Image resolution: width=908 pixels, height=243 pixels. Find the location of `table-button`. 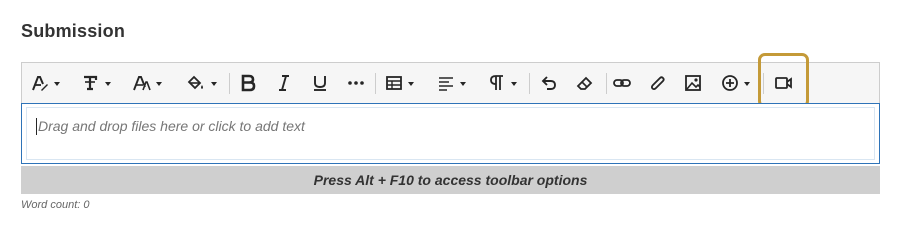

table-button is located at coordinates (399, 83).